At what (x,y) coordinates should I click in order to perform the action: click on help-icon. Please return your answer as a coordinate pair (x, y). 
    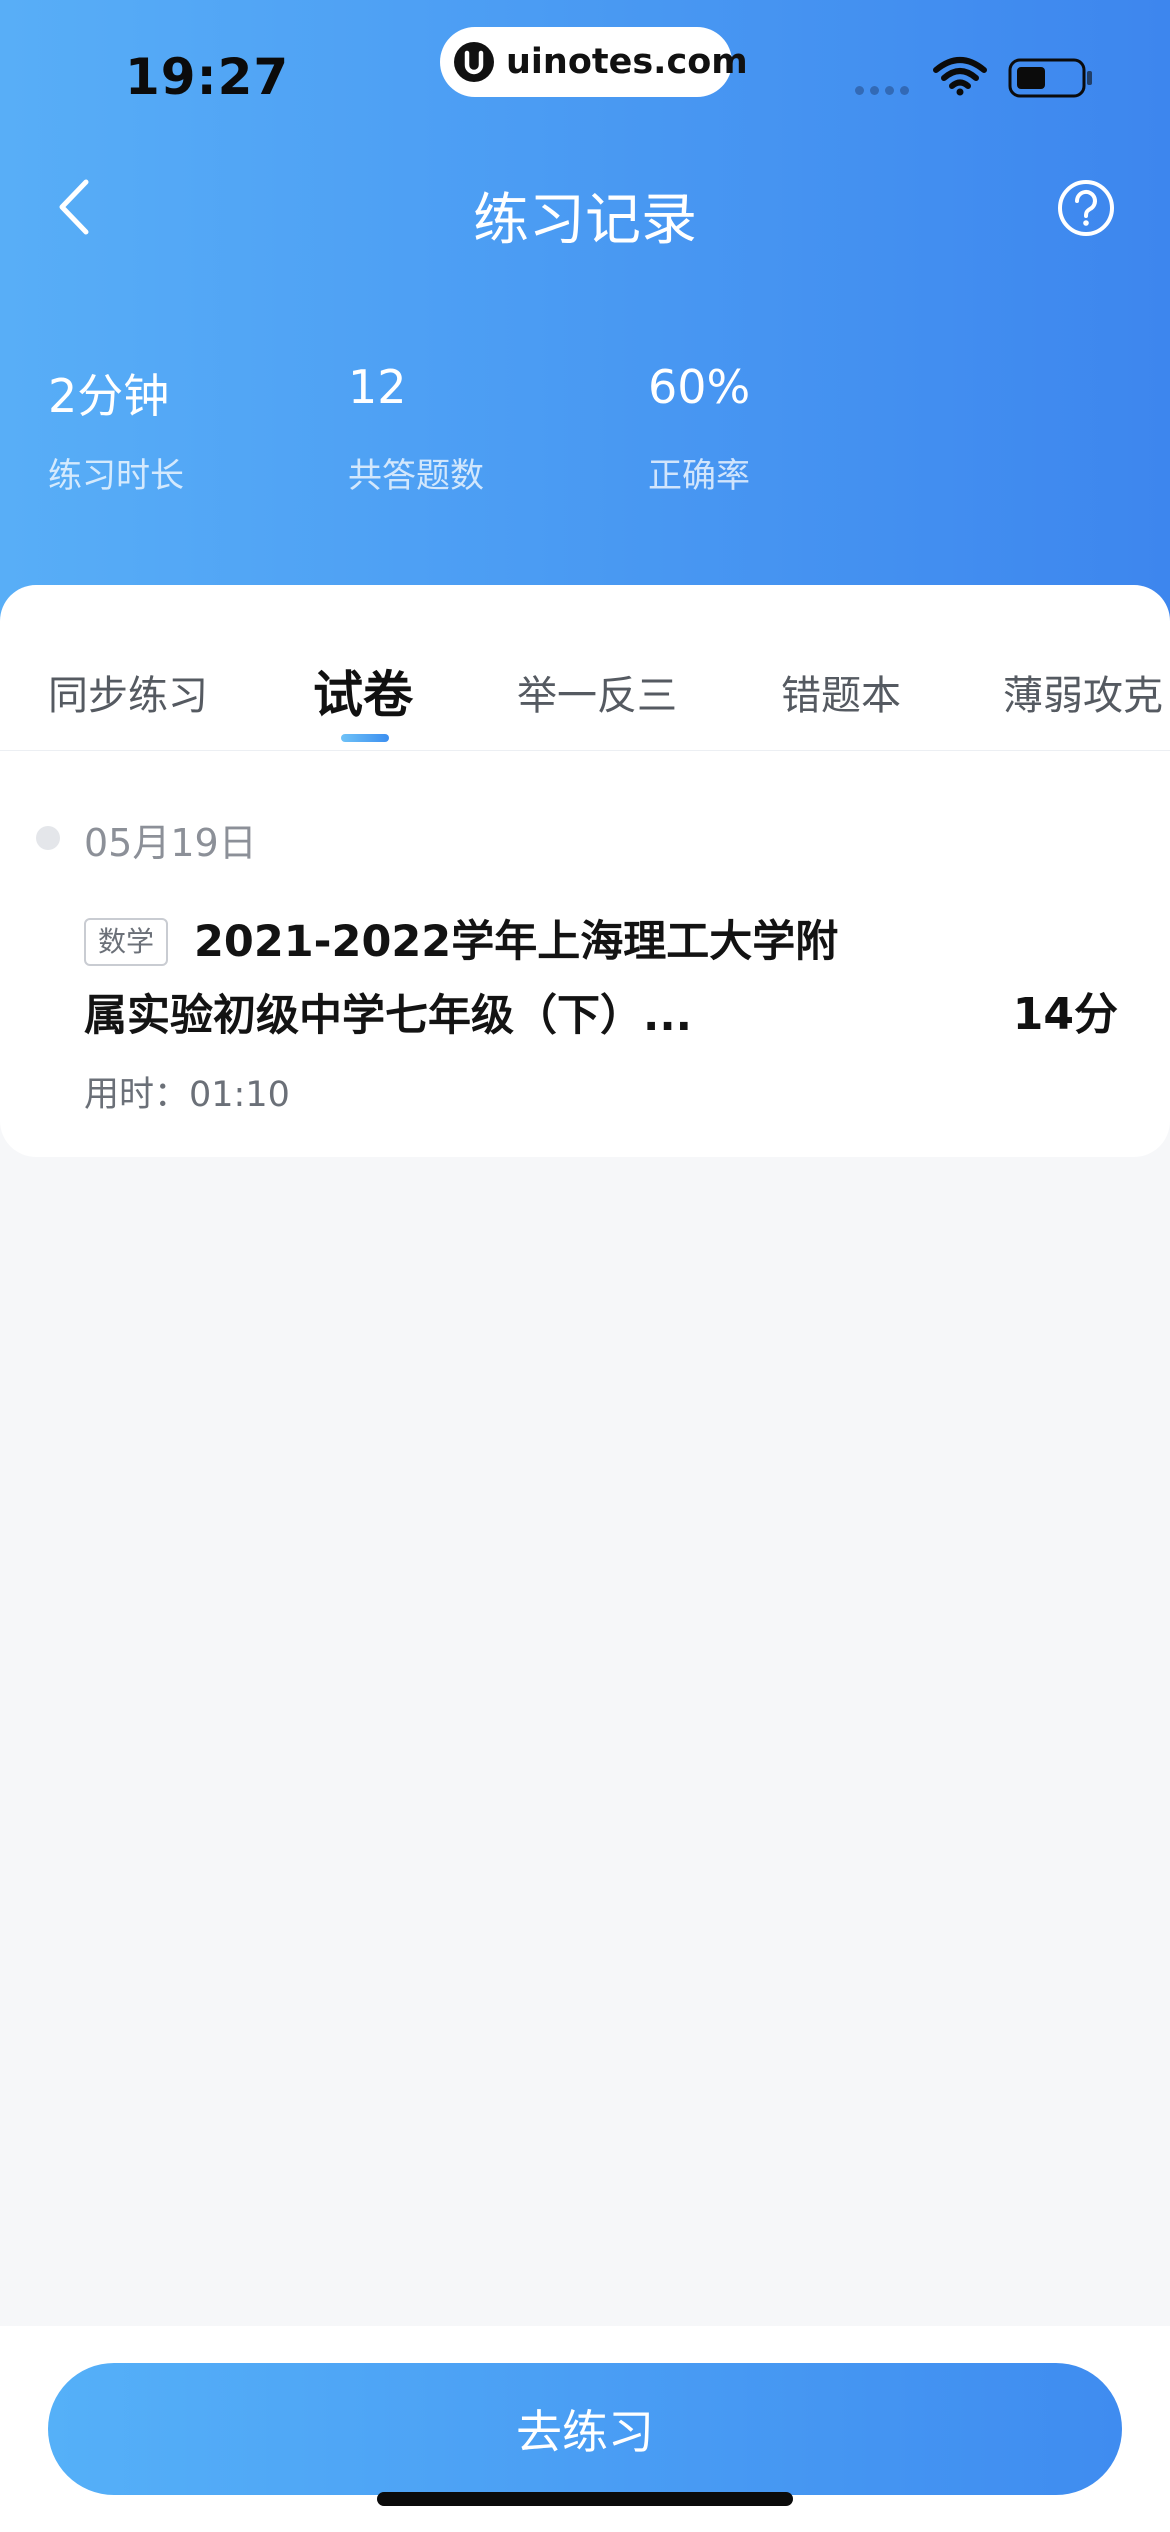
    Looking at the image, I should click on (1086, 208).